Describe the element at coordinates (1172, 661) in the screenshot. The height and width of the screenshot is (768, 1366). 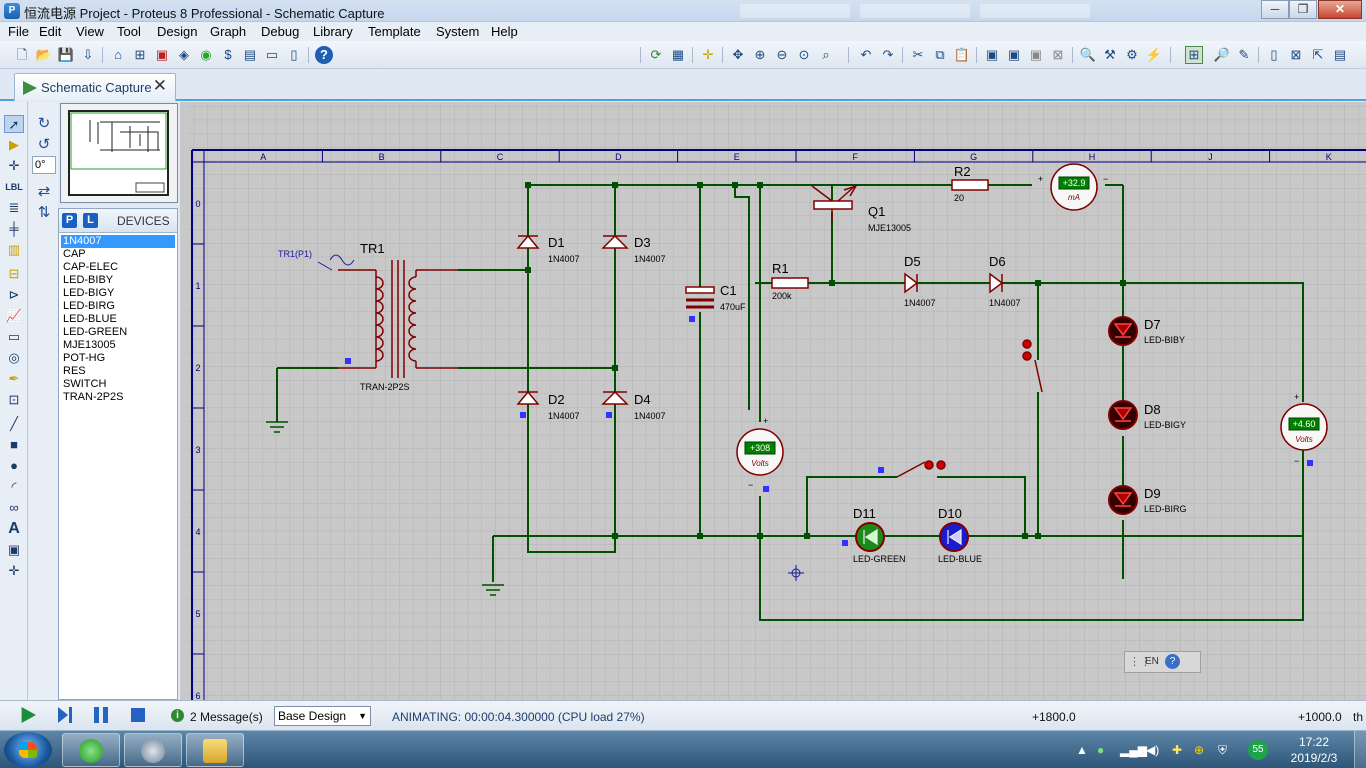
I see `language-help-icon: ?` at that location.